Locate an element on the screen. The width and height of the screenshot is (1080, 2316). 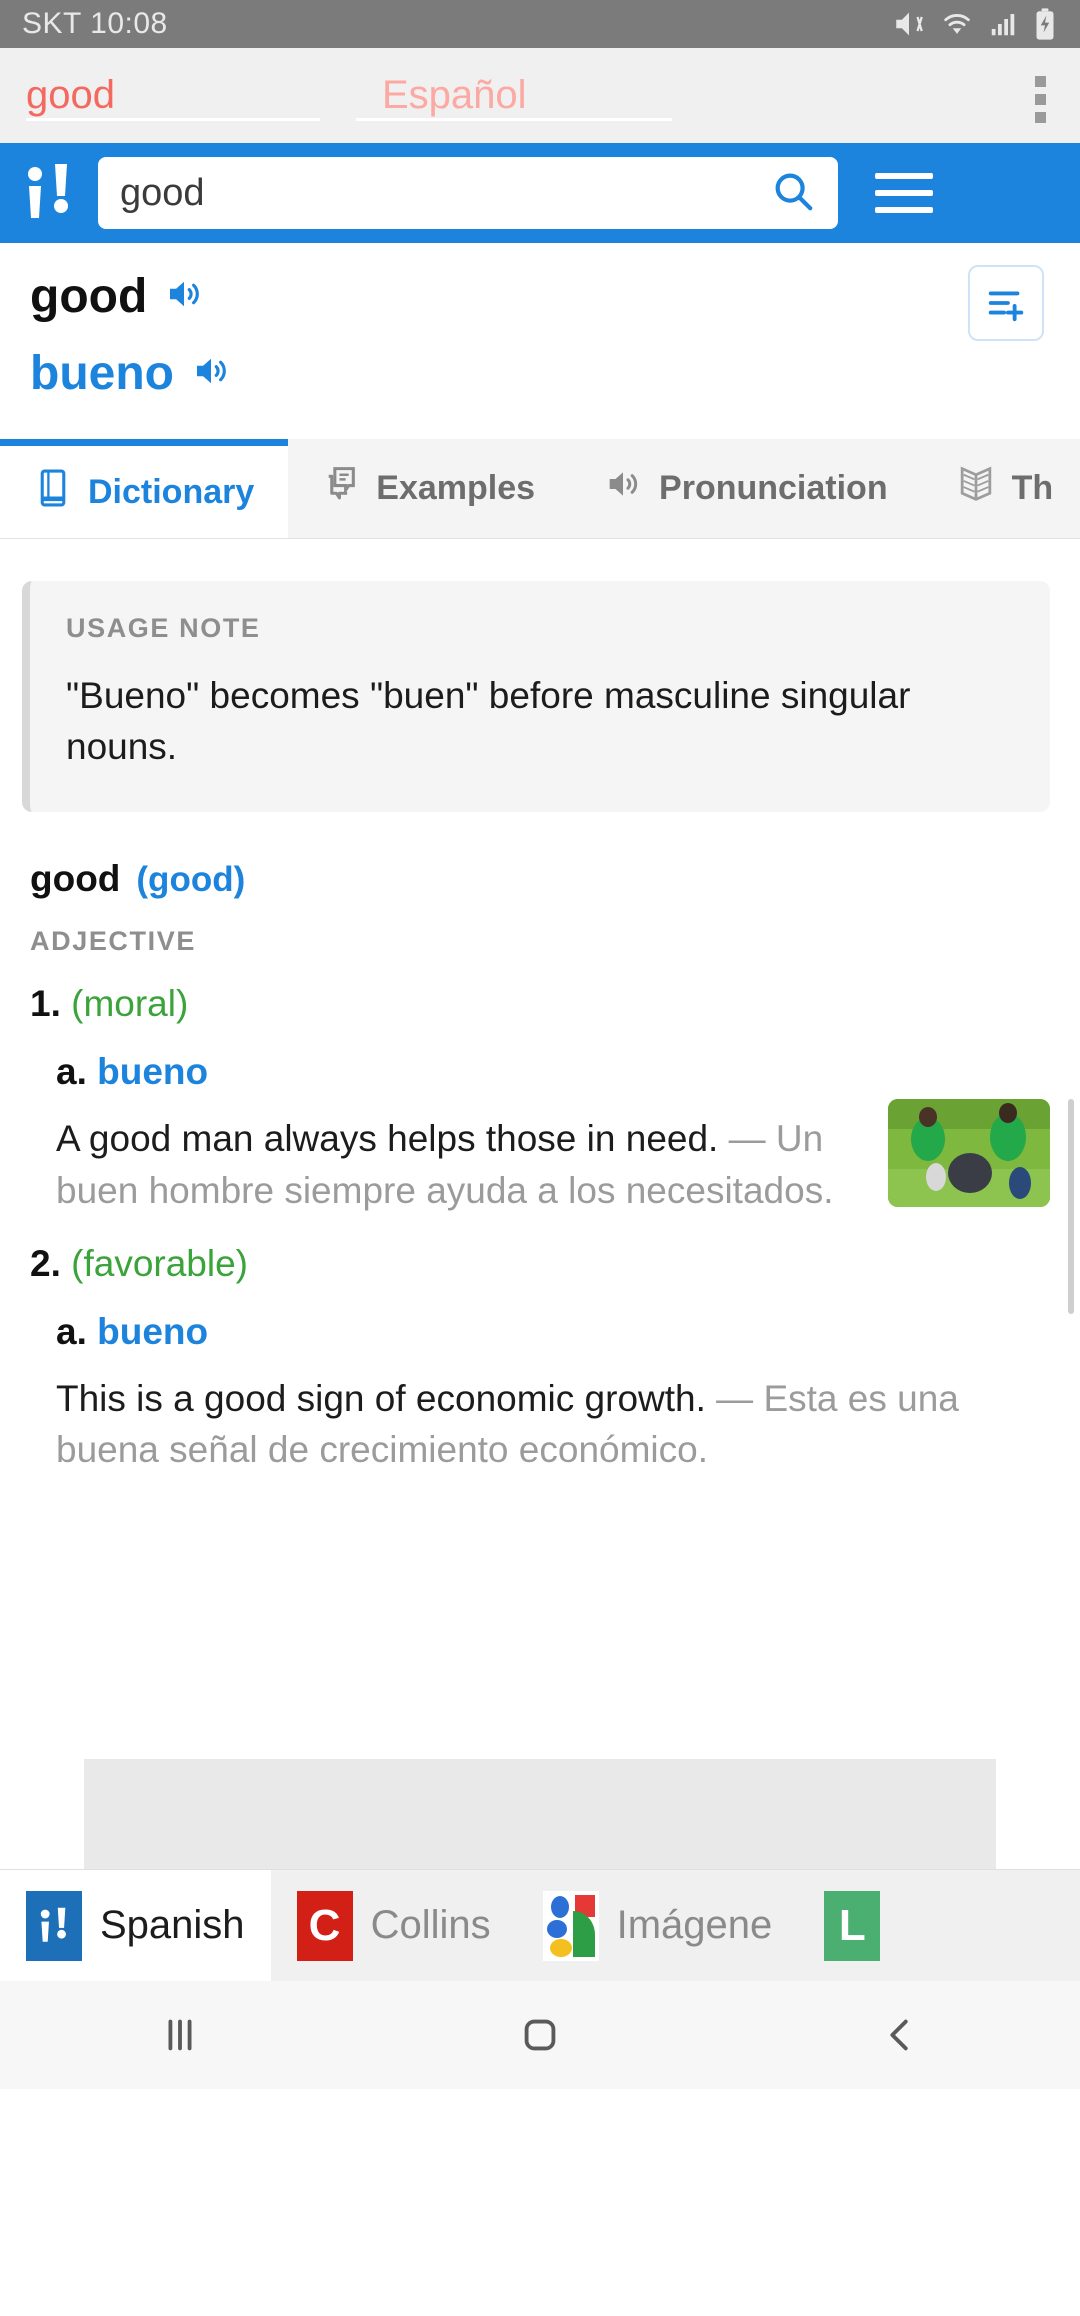
app-tab-linguee: L is located at coordinates (852, 1925).